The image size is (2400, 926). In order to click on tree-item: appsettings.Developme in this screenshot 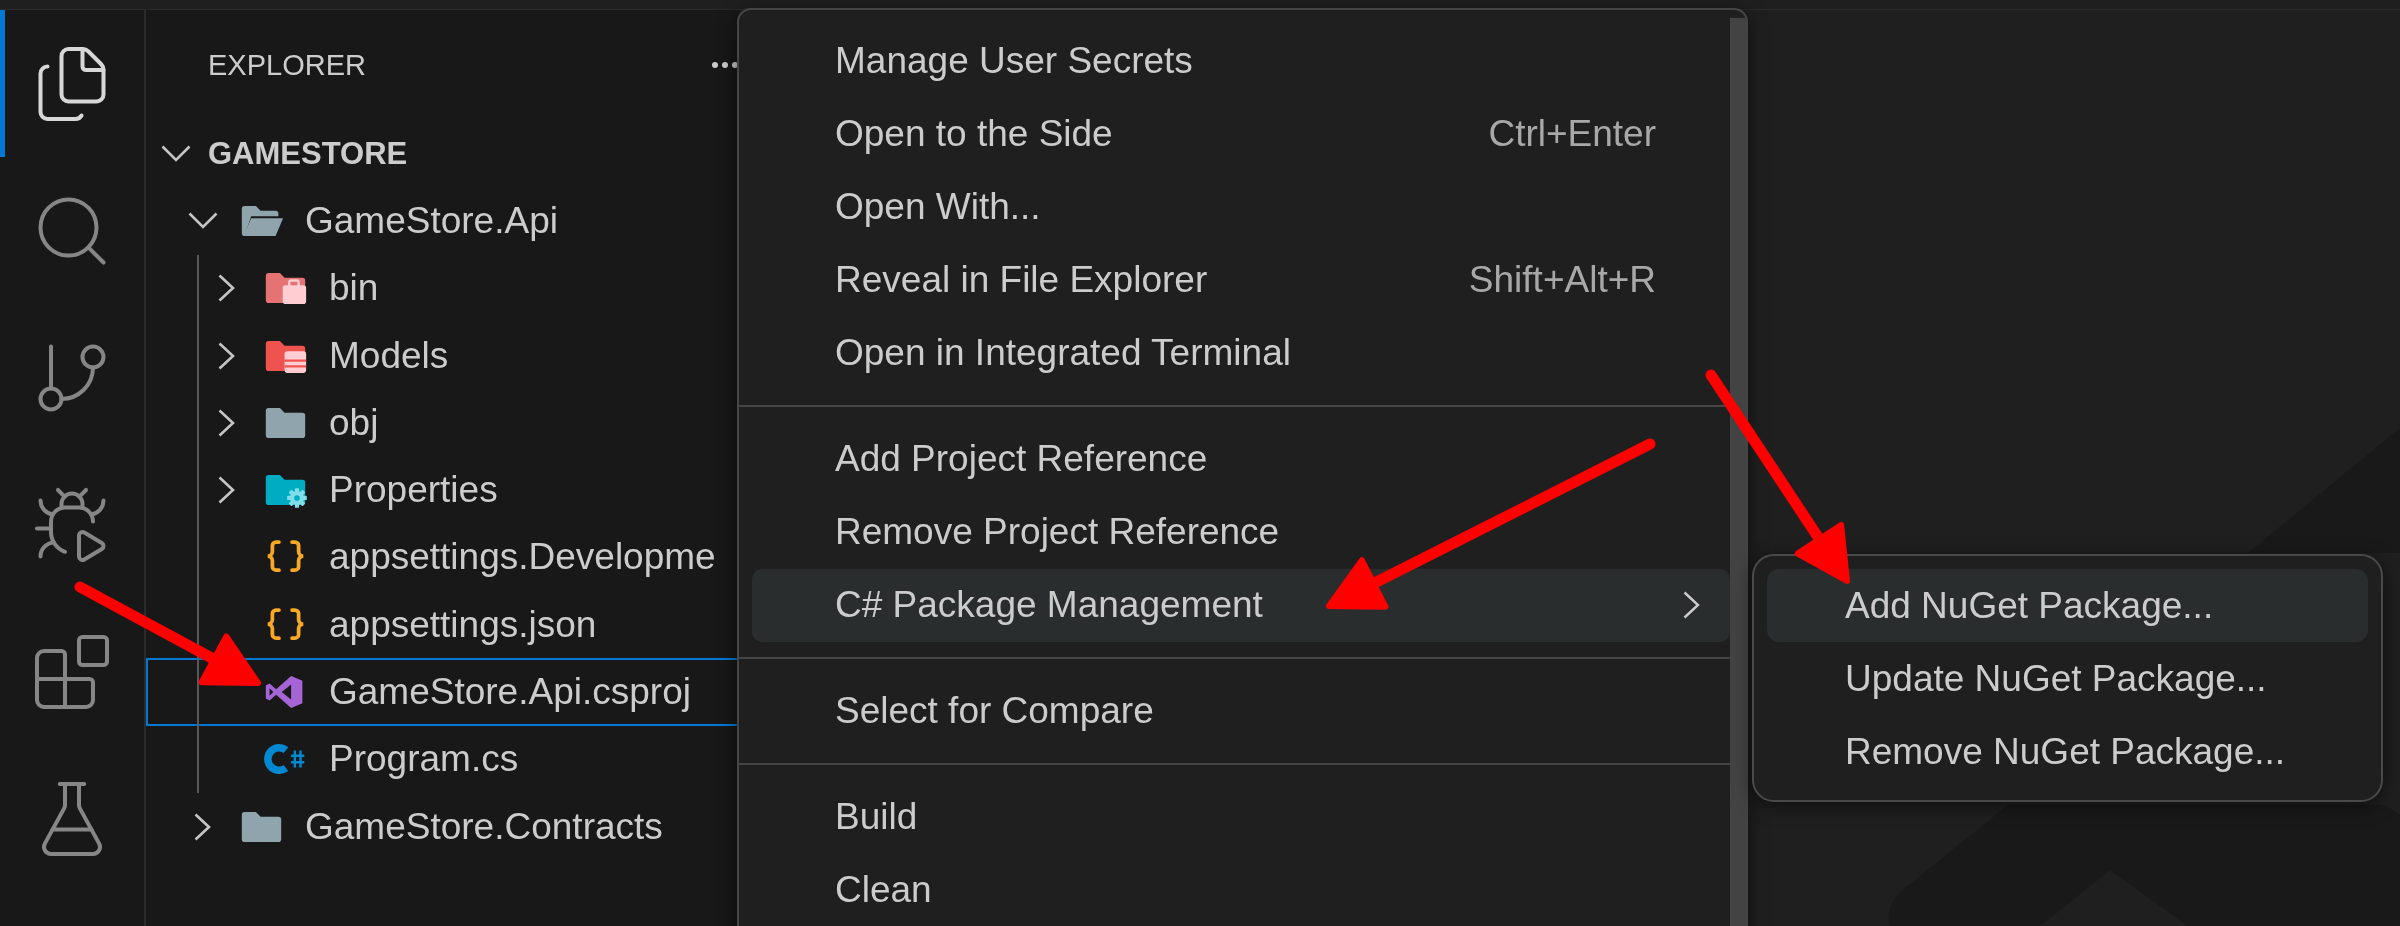, I will do `click(443, 557)`.